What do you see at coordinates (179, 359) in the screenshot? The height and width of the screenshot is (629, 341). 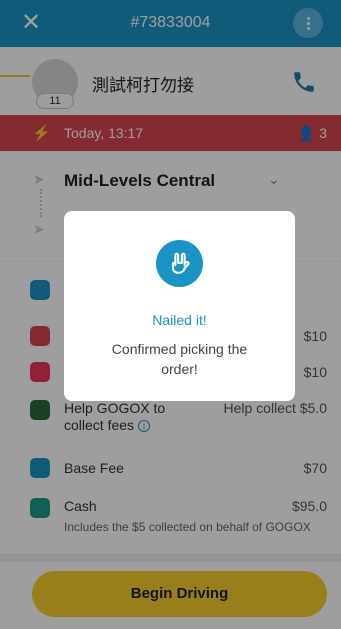 I see `dialog-message: Confirmed picking the order!` at bounding box center [179, 359].